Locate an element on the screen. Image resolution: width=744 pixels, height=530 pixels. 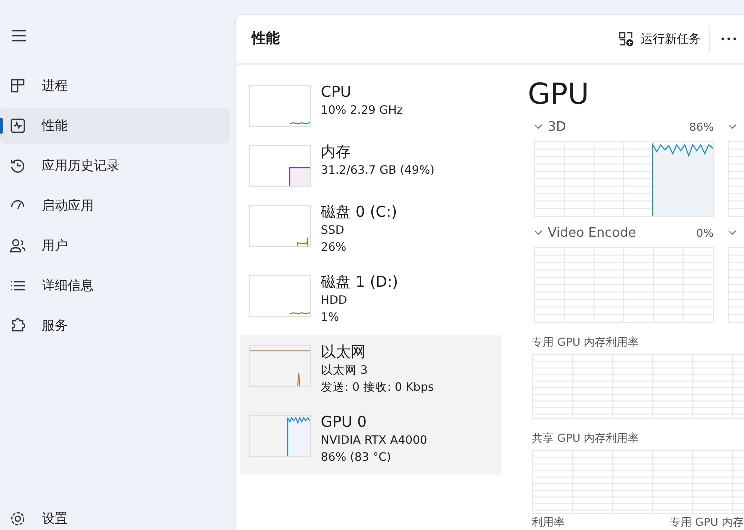
device-name: GPU 0 is located at coordinates (344, 422).